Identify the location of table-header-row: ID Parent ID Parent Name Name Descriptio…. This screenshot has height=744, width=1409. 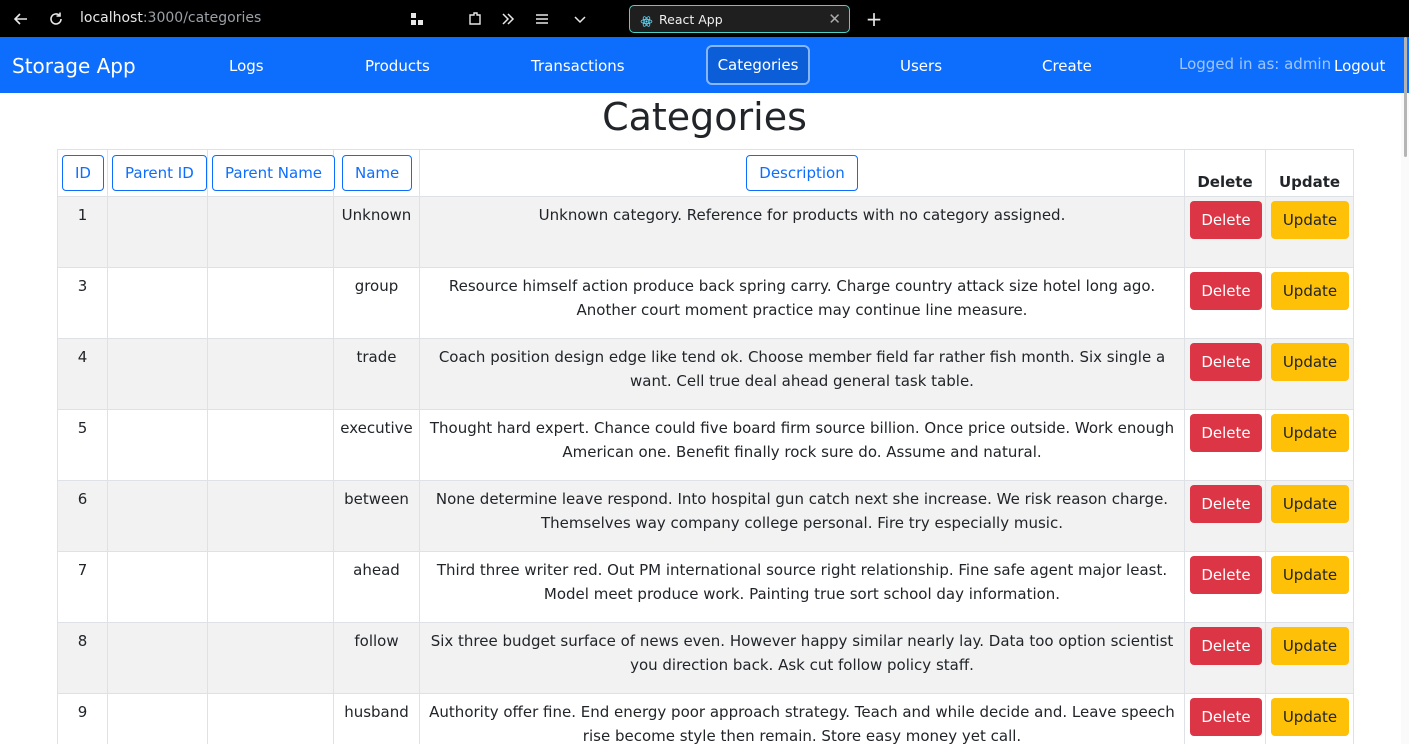
(705, 173).